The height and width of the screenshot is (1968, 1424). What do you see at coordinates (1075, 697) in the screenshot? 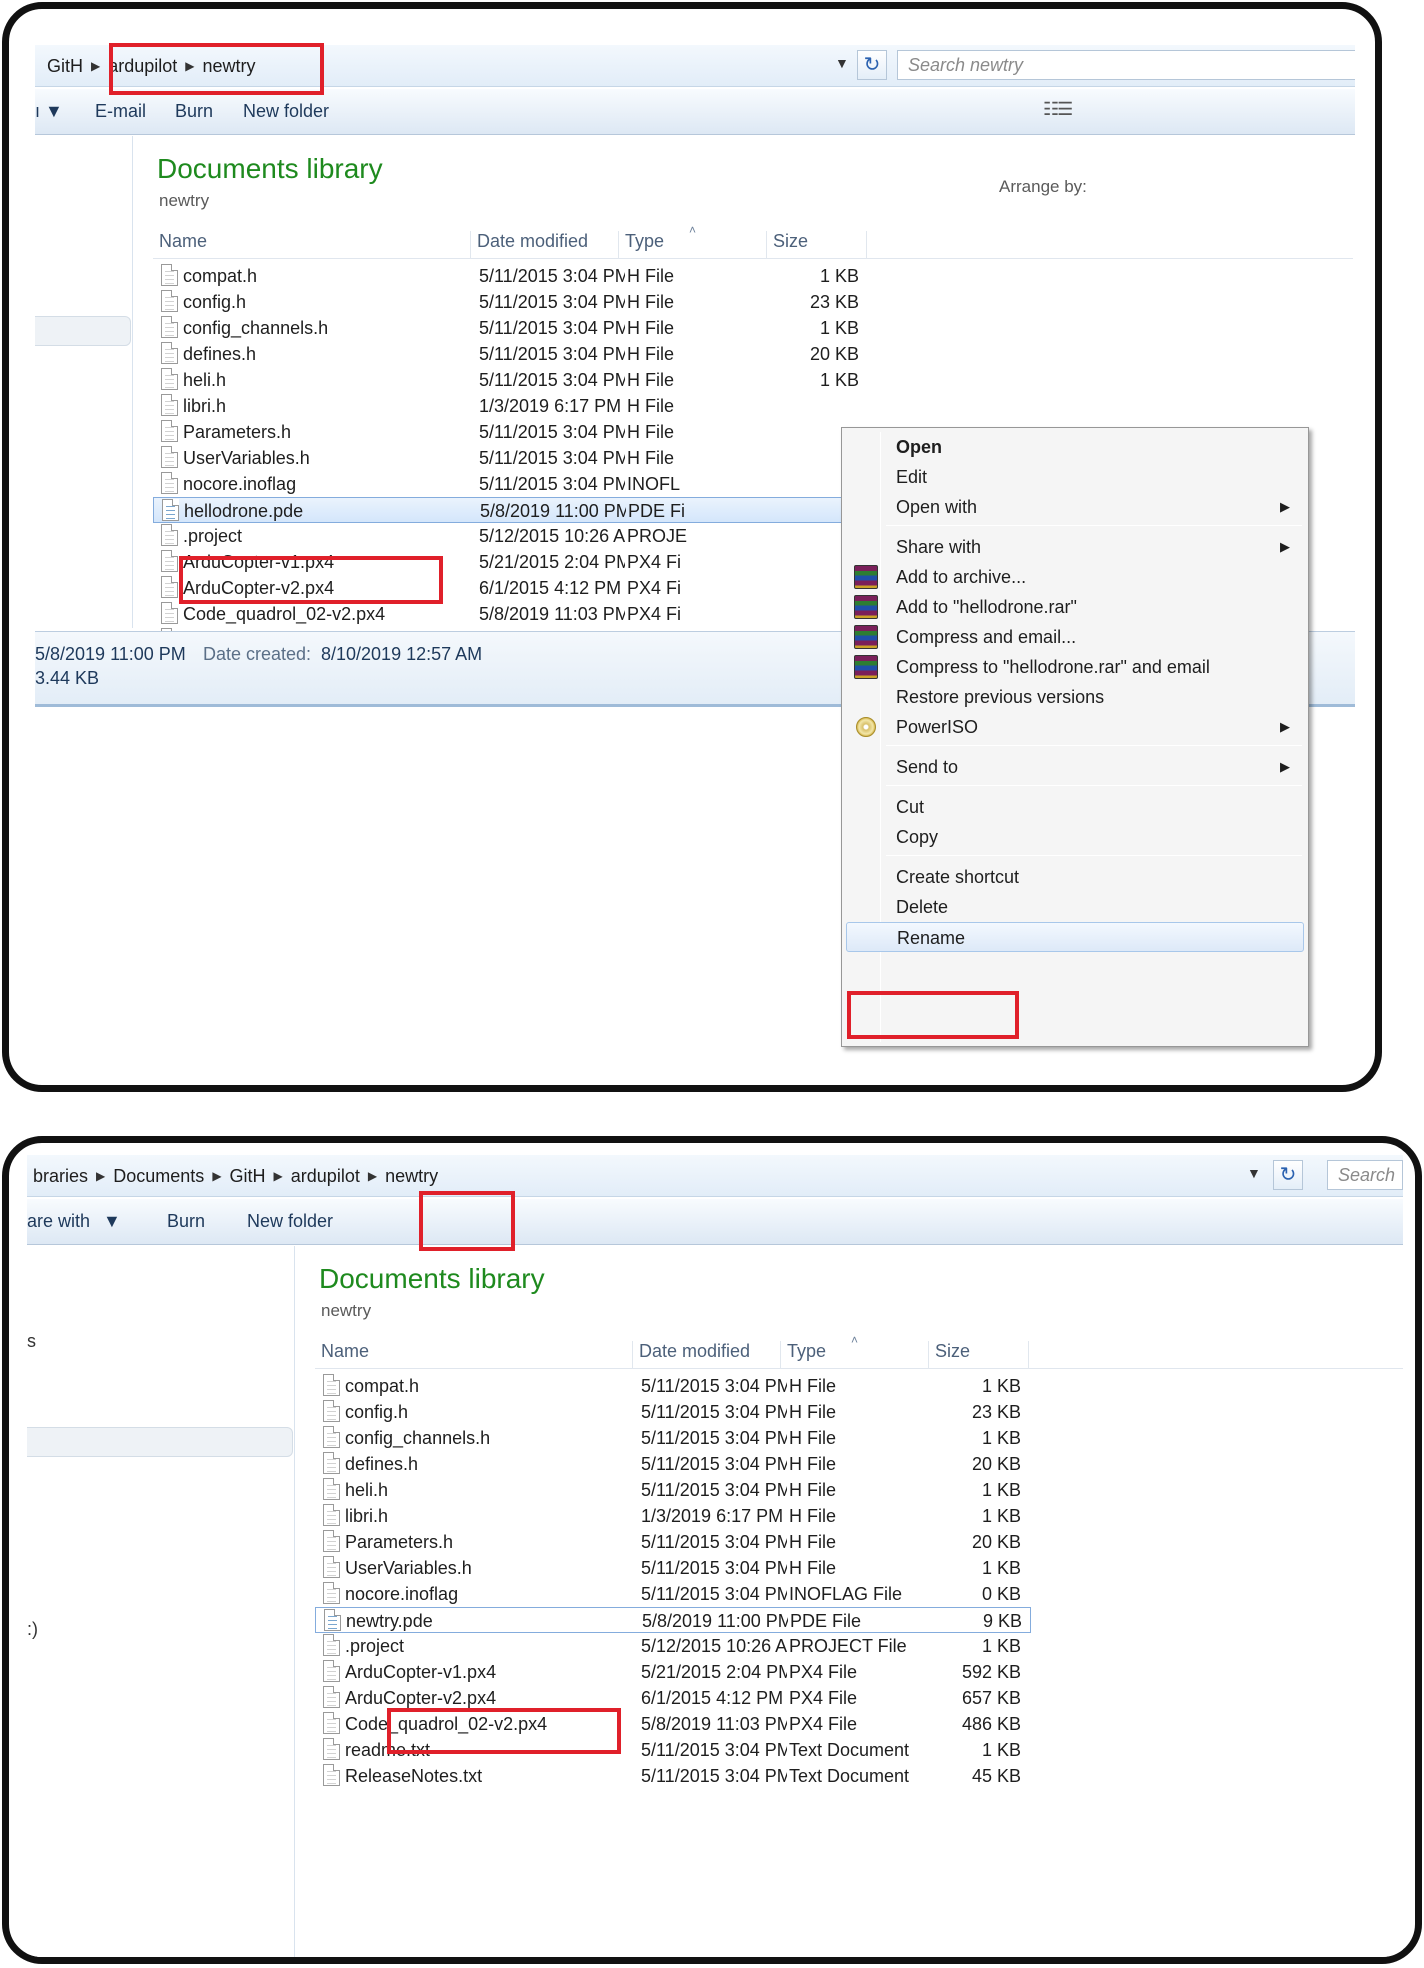
I see `menu-item-restore-previous-versions: Restore previous versions` at bounding box center [1075, 697].